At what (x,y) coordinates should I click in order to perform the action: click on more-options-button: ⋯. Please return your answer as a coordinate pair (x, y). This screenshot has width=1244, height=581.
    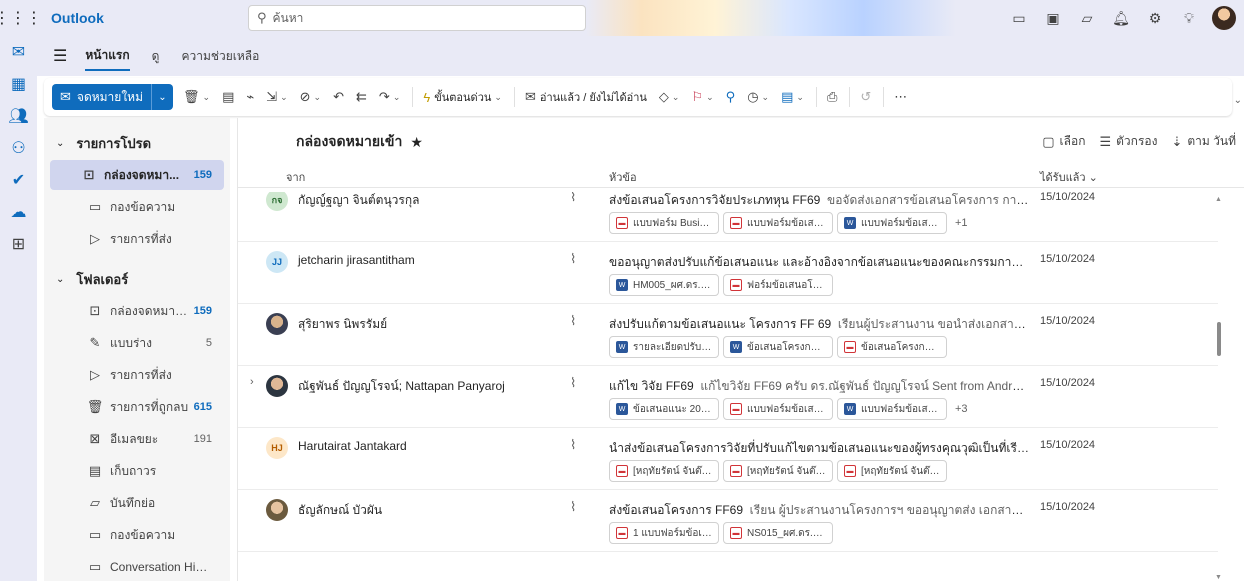
    Looking at the image, I should click on (900, 97).